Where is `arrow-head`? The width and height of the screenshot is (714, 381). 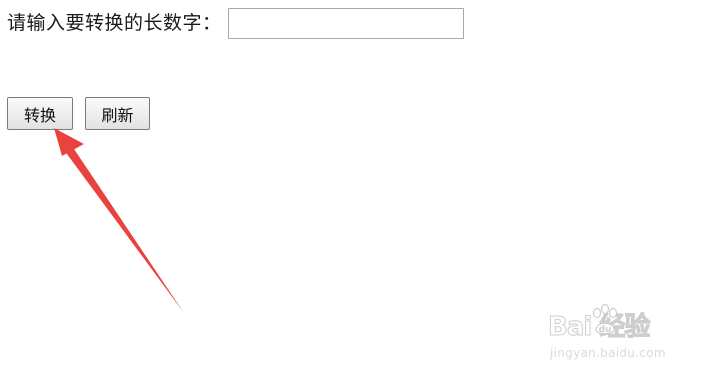 arrow-head is located at coordinates (69, 142).